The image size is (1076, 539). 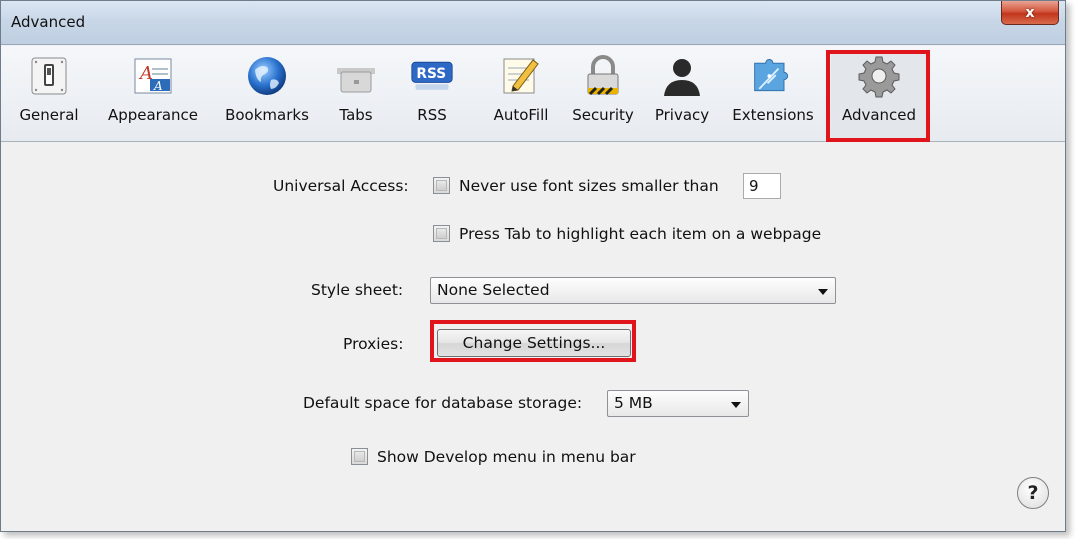 I want to click on proxies-label: Proxies:, so click(x=373, y=344).